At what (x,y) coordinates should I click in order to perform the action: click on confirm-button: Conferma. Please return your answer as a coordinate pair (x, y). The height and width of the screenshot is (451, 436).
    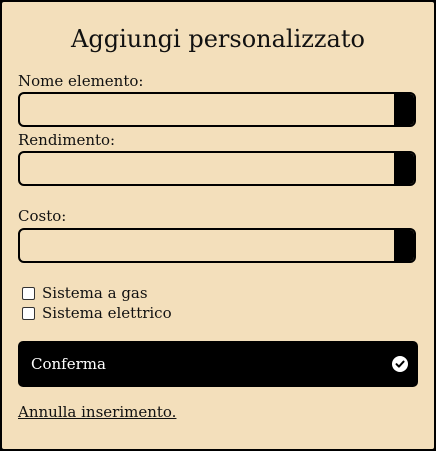
    Looking at the image, I should click on (218, 364).